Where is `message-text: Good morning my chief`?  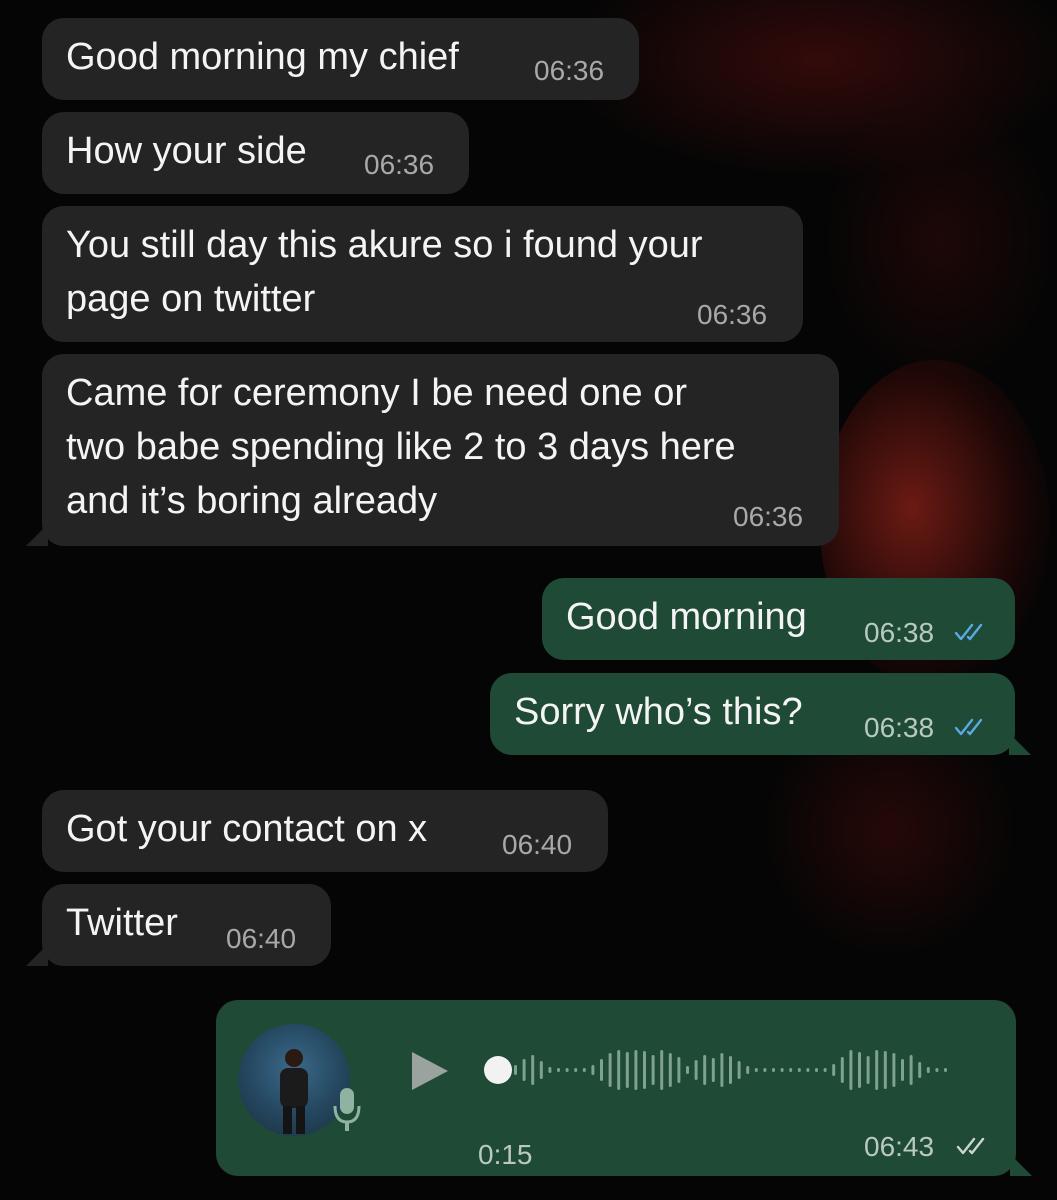
message-text: Good morning my chief is located at coordinates (262, 57).